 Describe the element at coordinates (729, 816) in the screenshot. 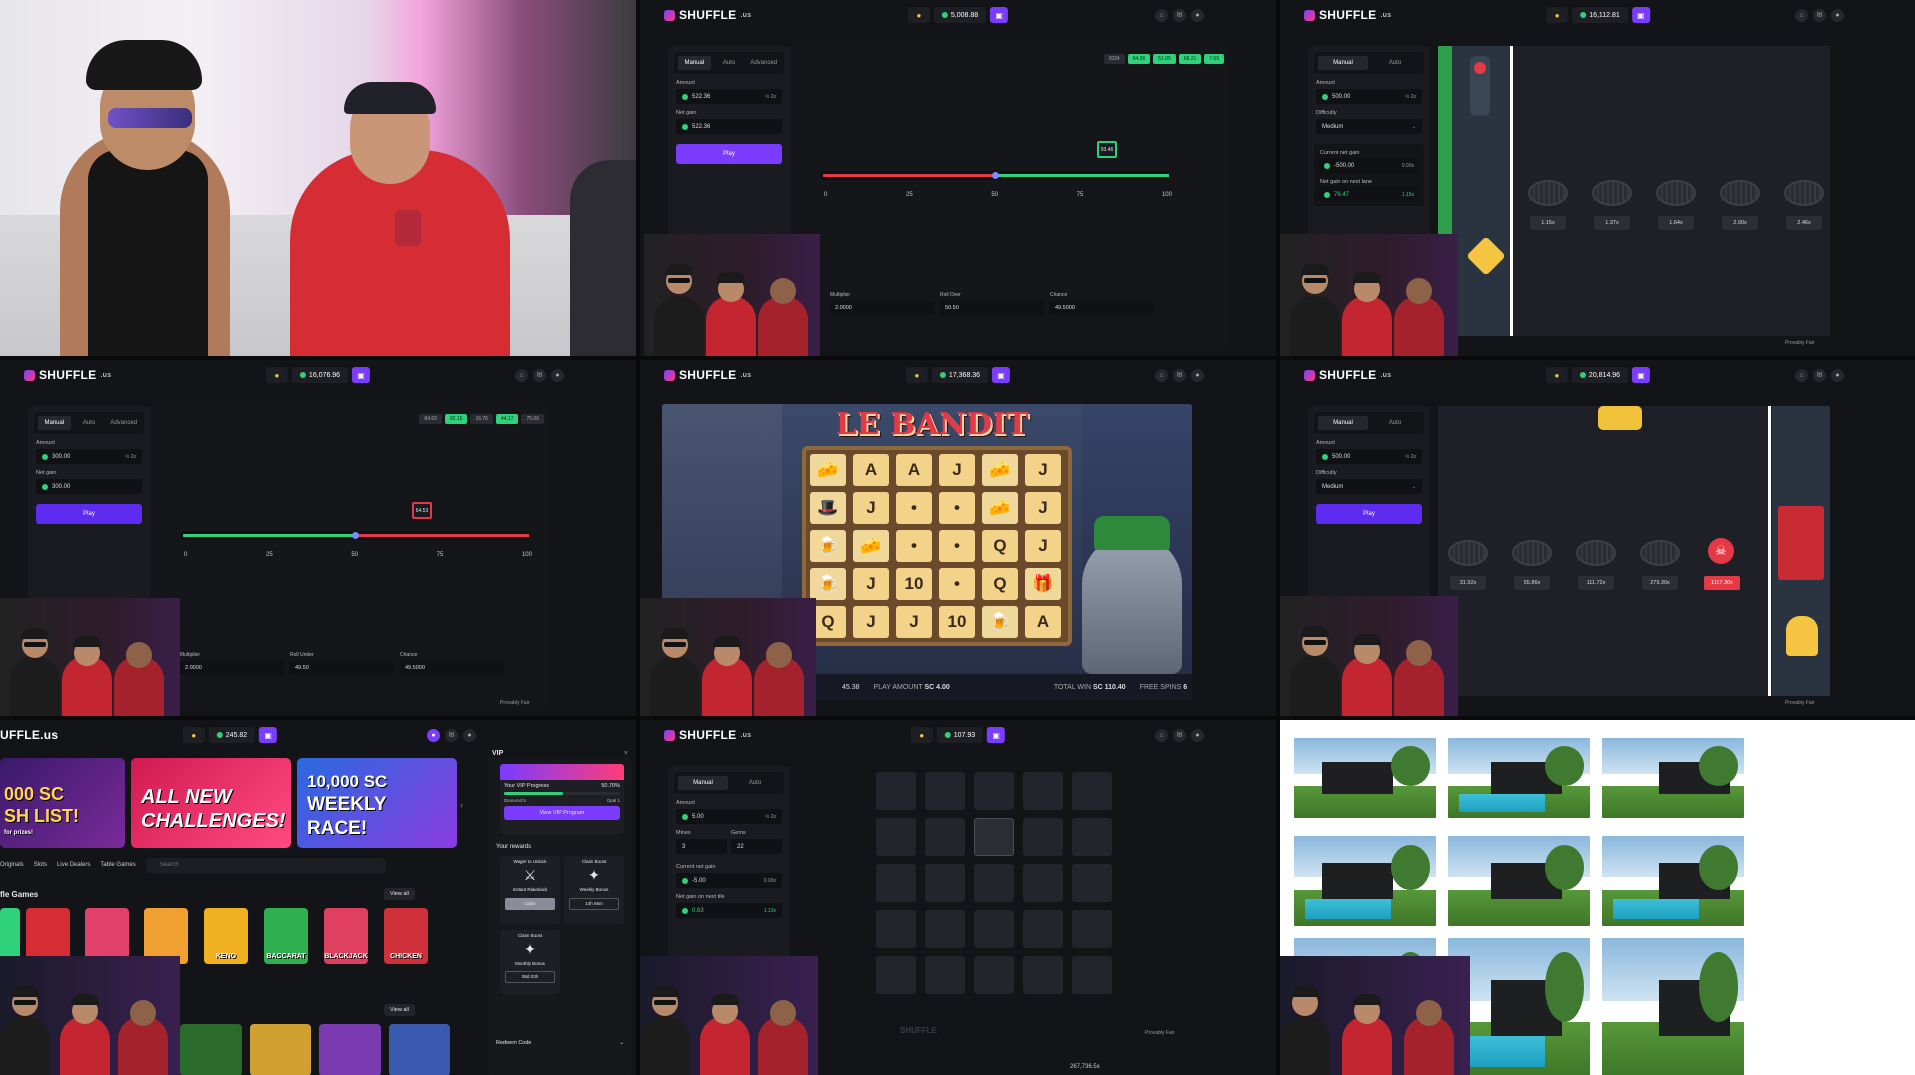

I see `amount-input: 5.00 ½ 2x` at that location.